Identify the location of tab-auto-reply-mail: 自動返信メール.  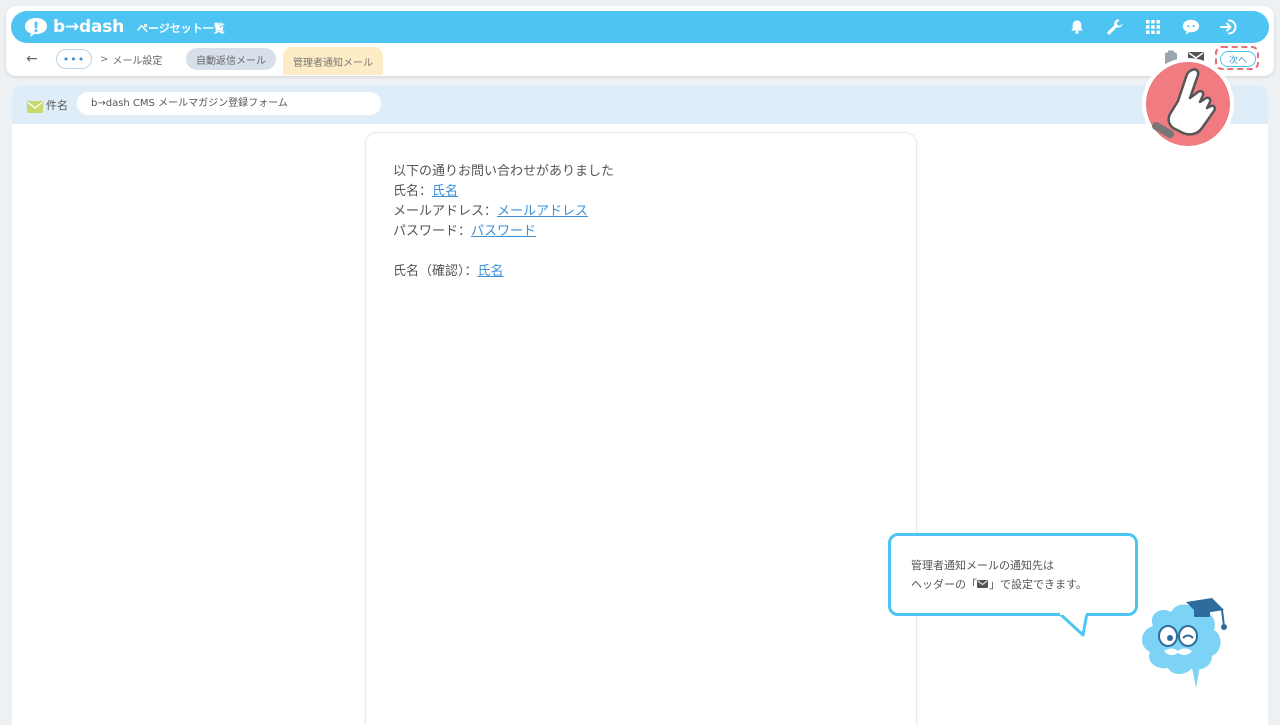
(231, 59).